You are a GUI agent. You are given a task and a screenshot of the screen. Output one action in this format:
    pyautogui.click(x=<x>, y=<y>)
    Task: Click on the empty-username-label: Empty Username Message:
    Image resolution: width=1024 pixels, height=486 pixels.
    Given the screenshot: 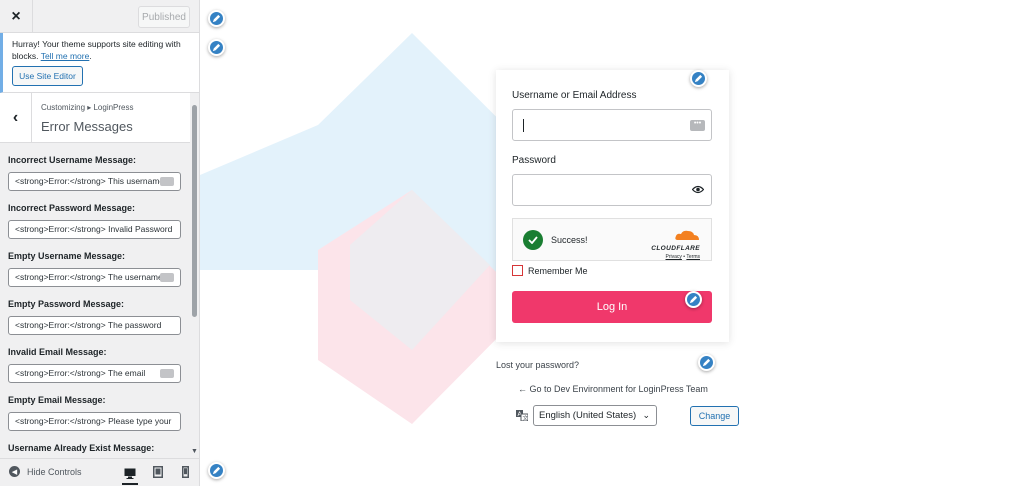 What is the action you would take?
    pyautogui.click(x=67, y=256)
    